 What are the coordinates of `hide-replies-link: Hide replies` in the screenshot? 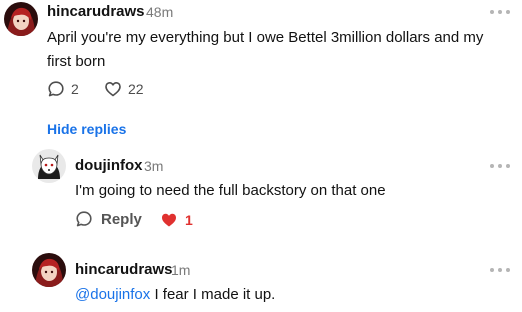 It's located at (86, 129).